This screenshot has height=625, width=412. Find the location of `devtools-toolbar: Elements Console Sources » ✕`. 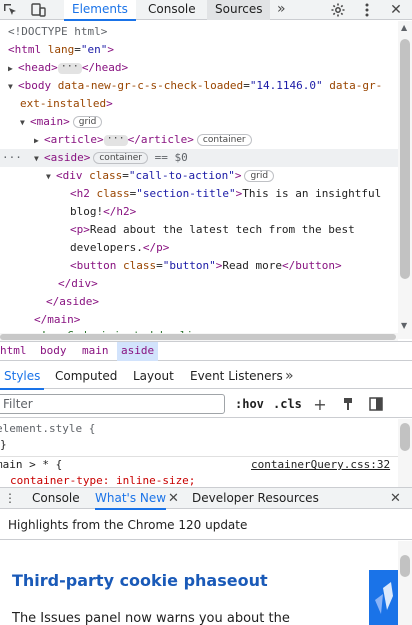

devtools-toolbar: Elements Console Sources » ✕ is located at coordinates (206, 10).